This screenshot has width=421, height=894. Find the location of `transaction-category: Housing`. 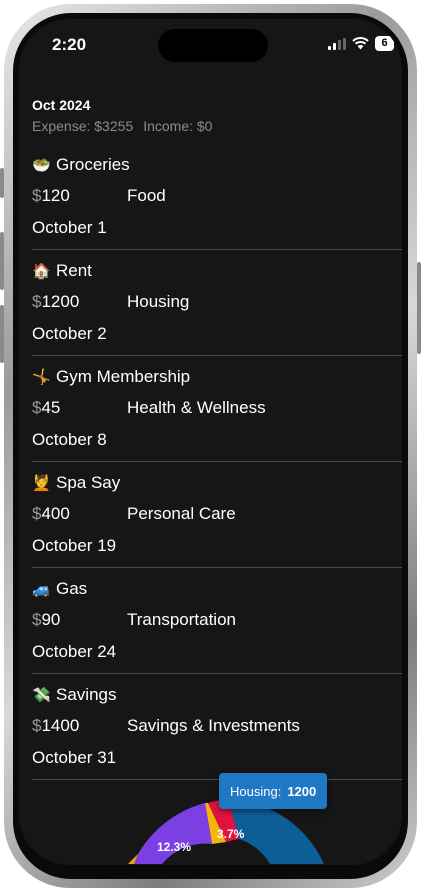

transaction-category: Housing is located at coordinates (158, 301).